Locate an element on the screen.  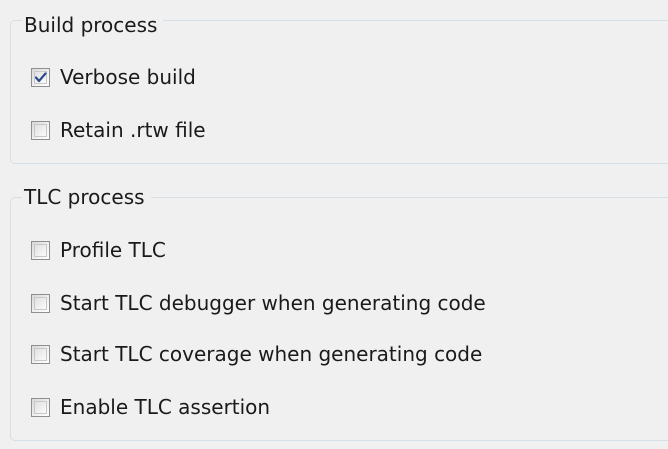
start-tlc-coverage-label: Start TLC coverage when generating code is located at coordinates (271, 354).